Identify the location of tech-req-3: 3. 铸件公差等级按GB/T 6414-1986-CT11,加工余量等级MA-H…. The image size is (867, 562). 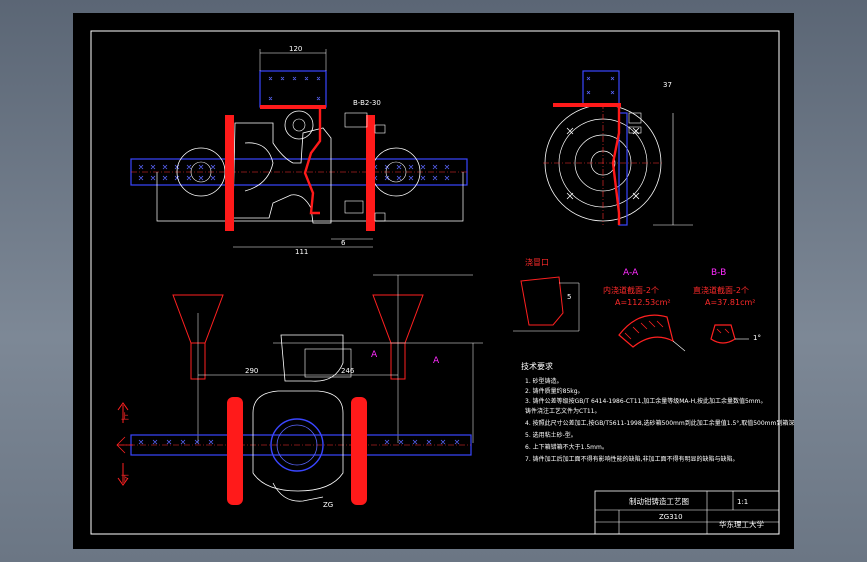
(646, 401).